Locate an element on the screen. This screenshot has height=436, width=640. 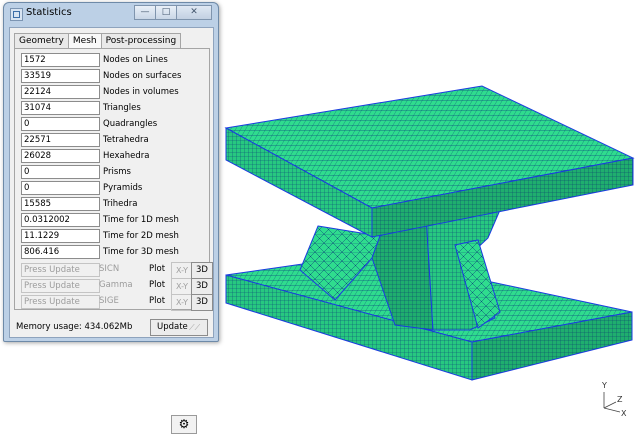
tab-geometry: Geometry is located at coordinates (41, 40).